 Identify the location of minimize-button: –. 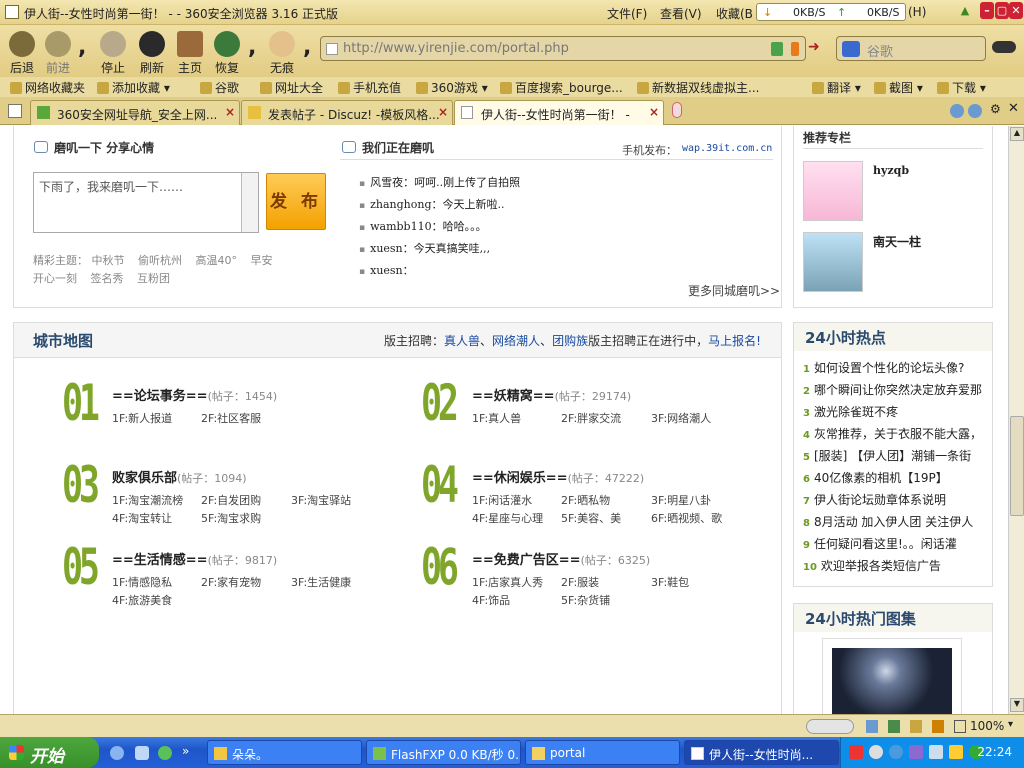
(987, 10).